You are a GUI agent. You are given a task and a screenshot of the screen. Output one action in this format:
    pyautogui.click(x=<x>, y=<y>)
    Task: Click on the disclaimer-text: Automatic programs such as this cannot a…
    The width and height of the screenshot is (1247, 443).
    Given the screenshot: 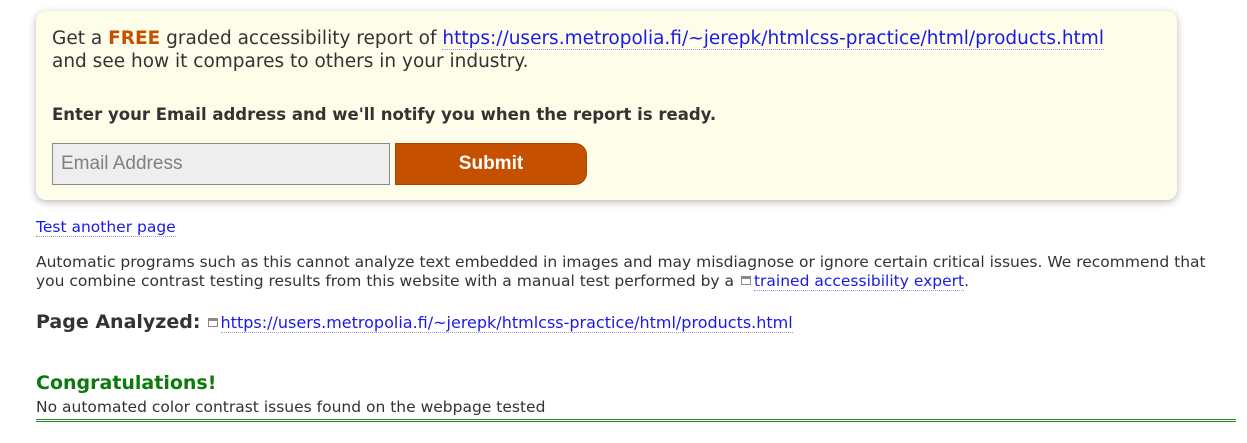 What is the action you would take?
    pyautogui.click(x=631, y=272)
    